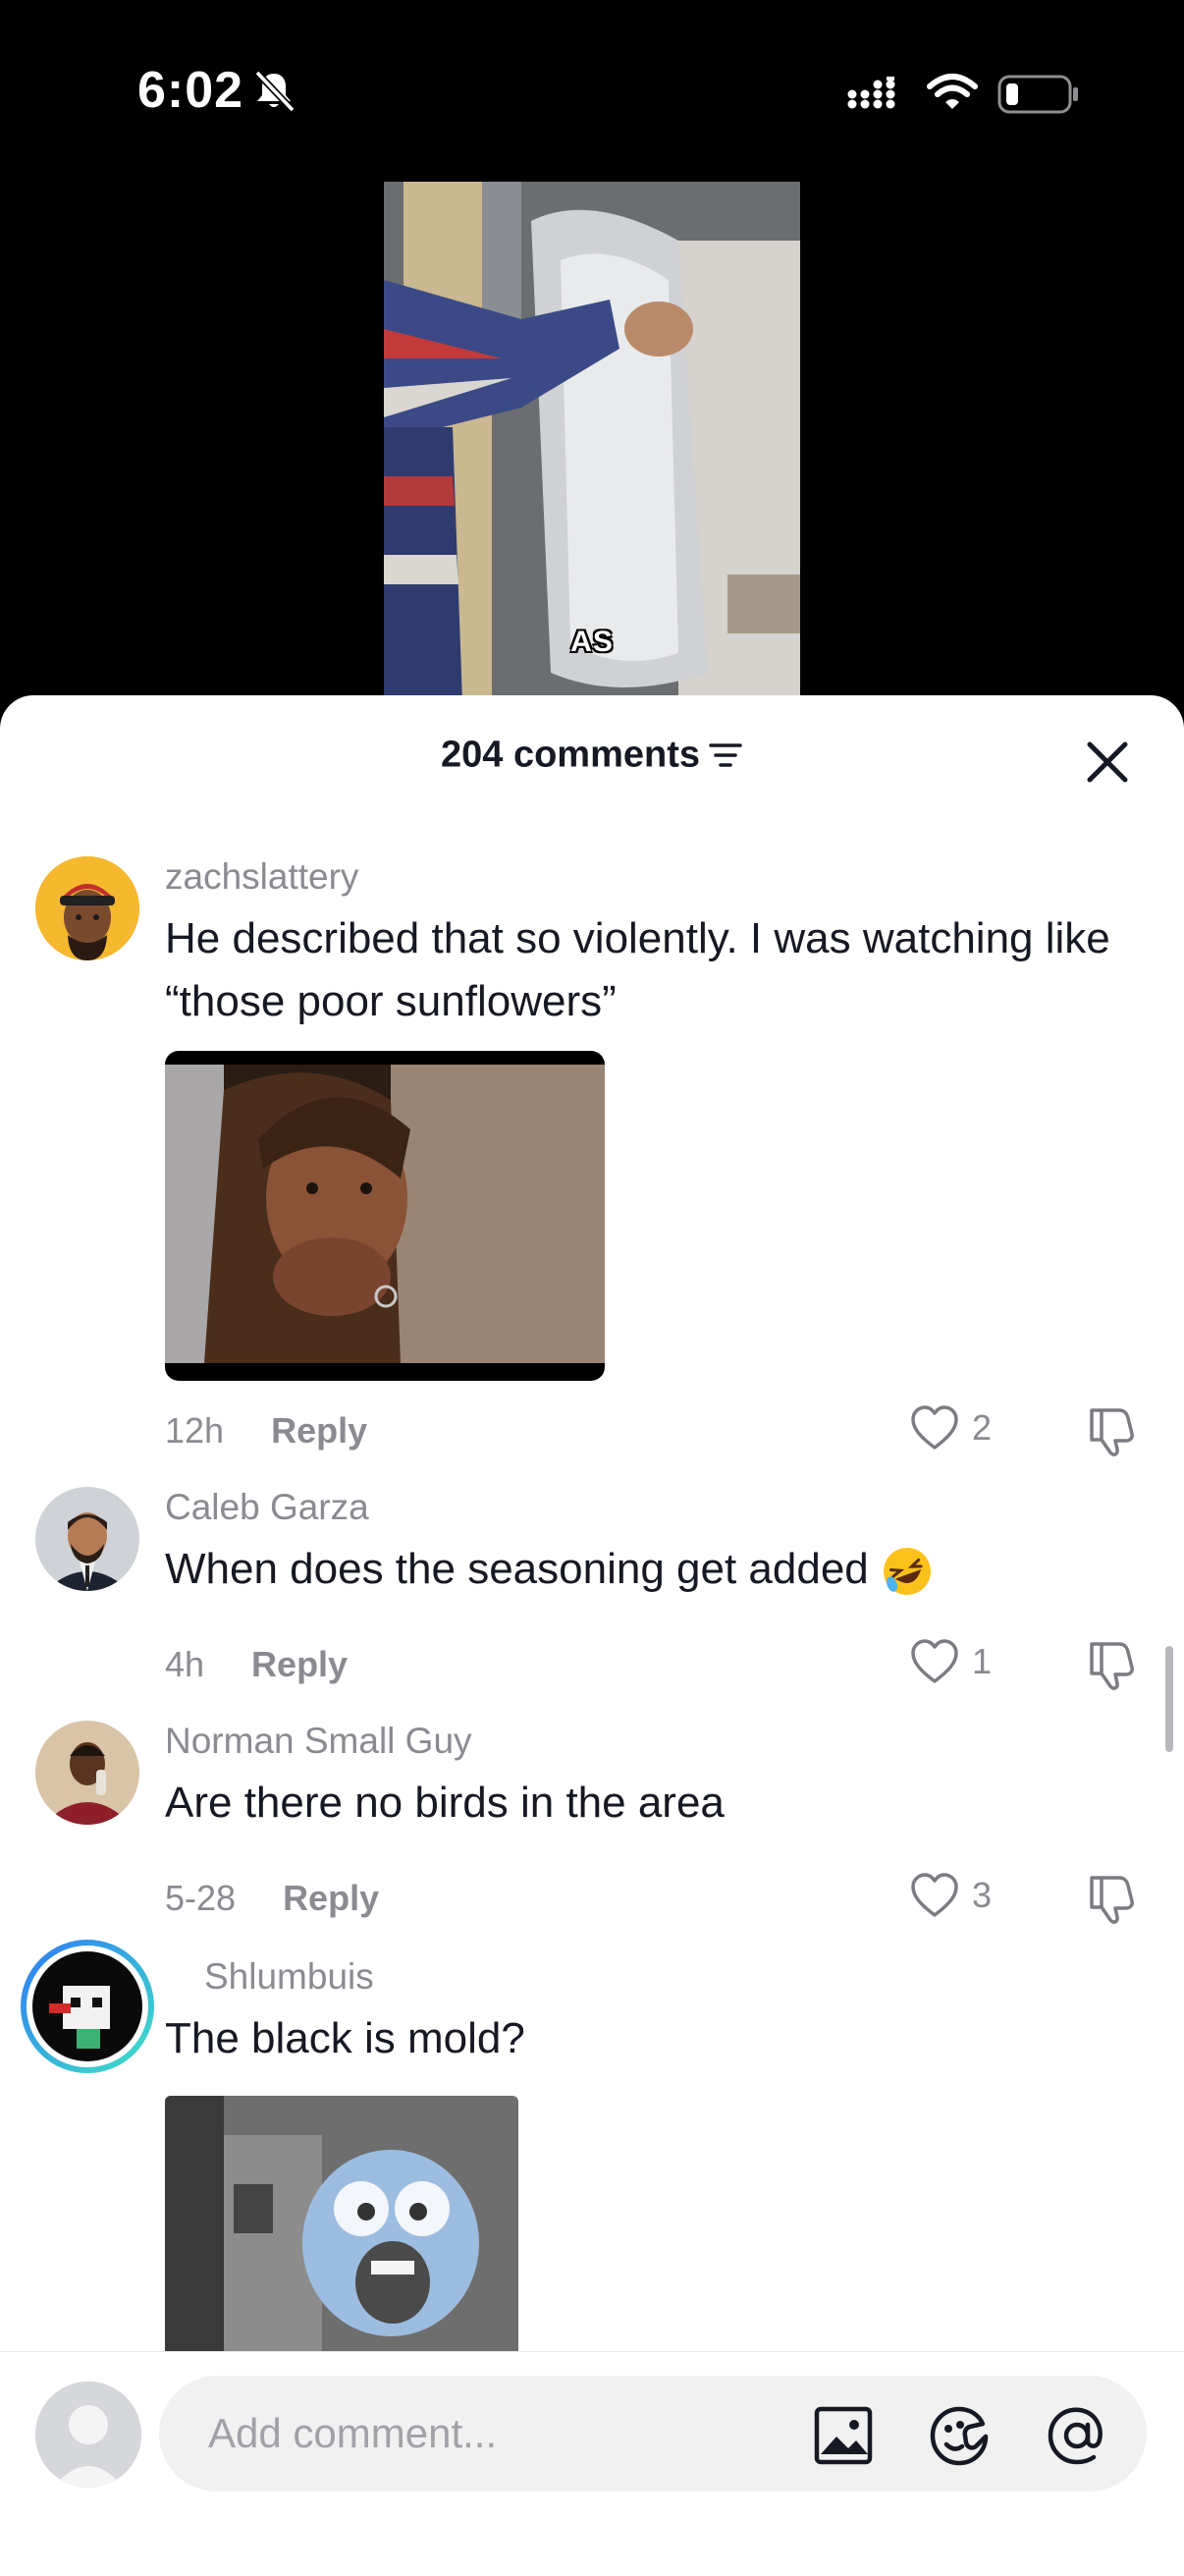  What do you see at coordinates (445, 1803) in the screenshot?
I see `comment-text: Are there no birds in the area` at bounding box center [445, 1803].